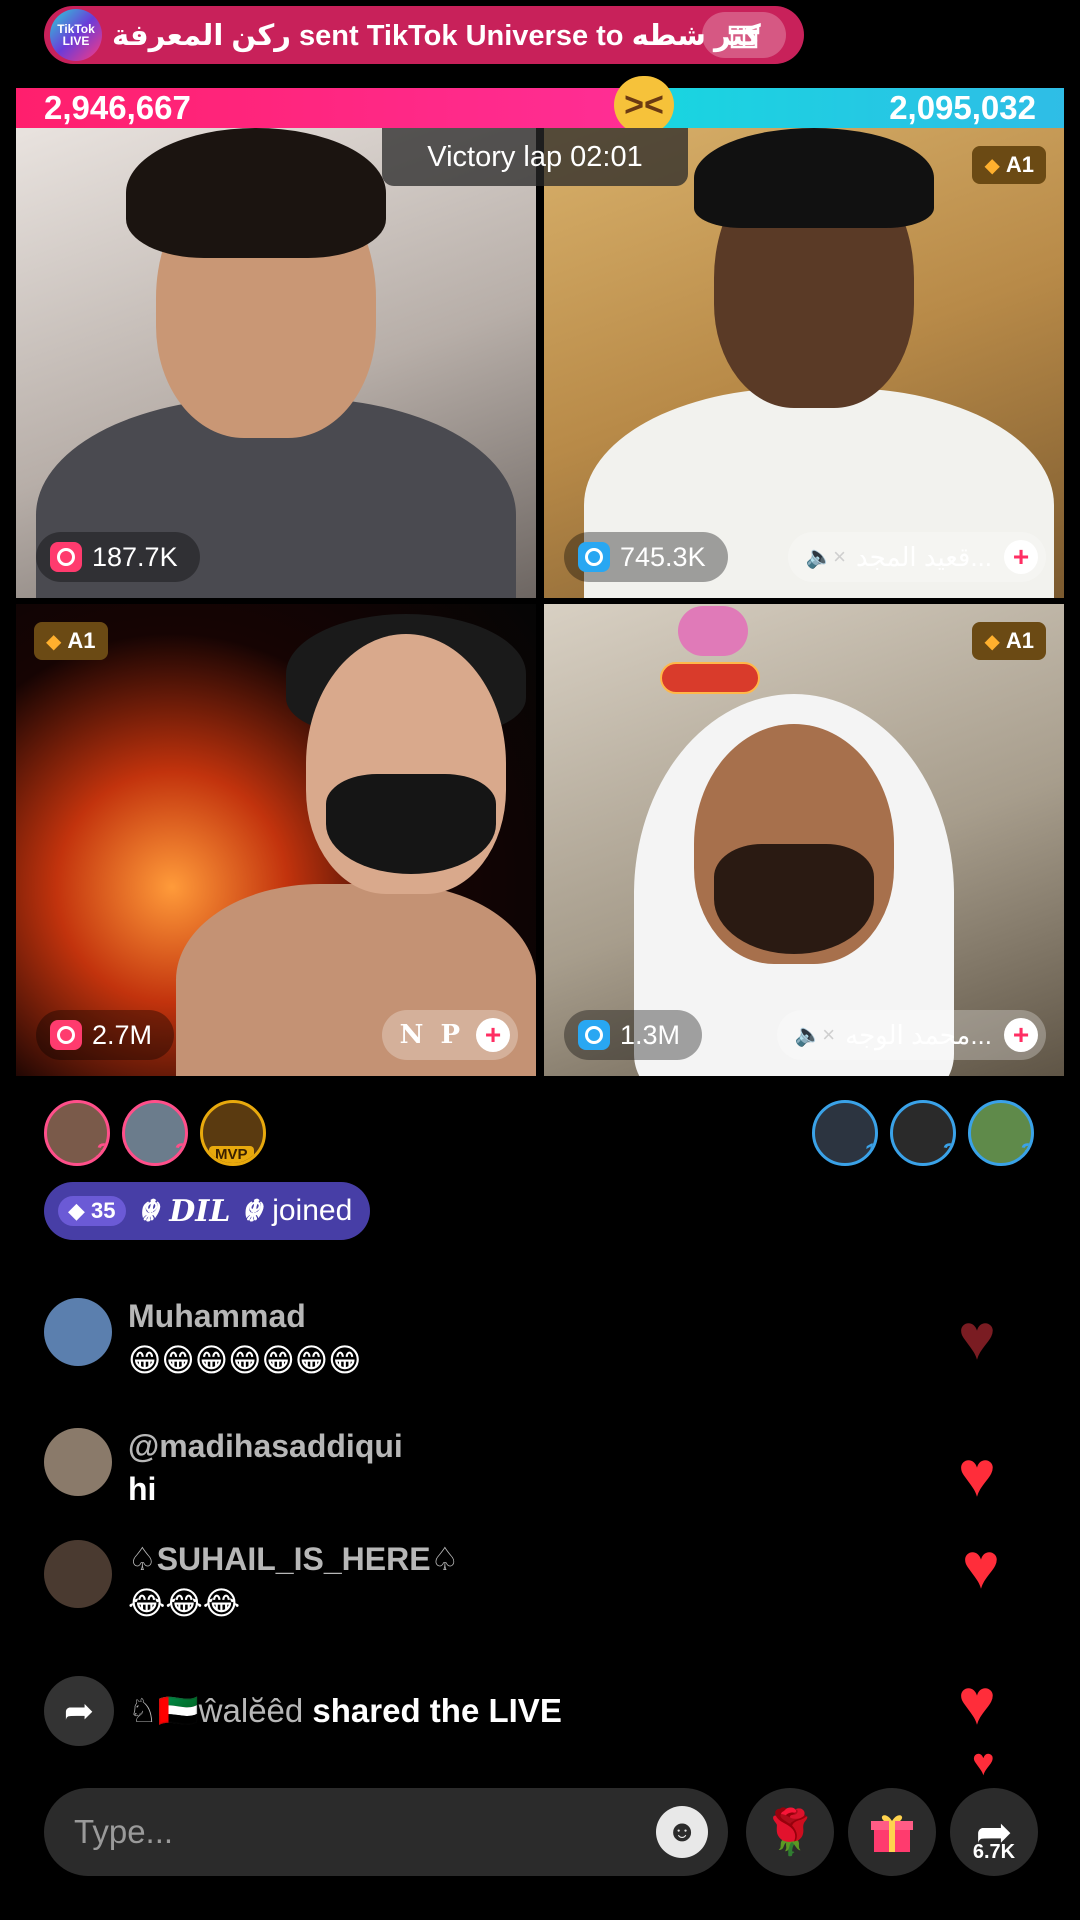  I want to click on viewer-count: 745.3K, so click(663, 556).